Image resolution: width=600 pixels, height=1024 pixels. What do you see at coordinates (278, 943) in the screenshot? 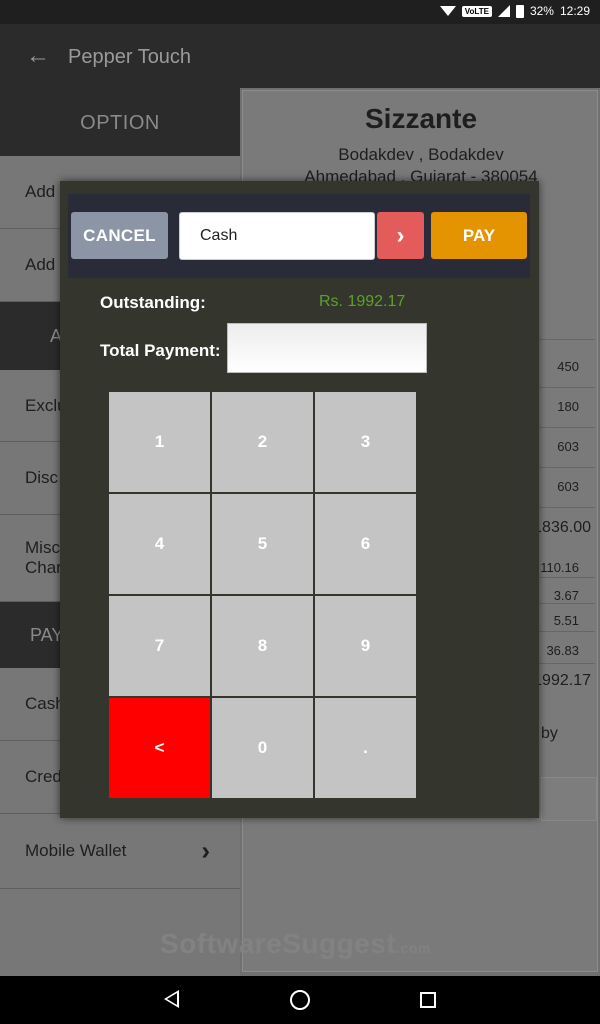
I see `watermark-text: SoftwareSuggest` at bounding box center [278, 943].